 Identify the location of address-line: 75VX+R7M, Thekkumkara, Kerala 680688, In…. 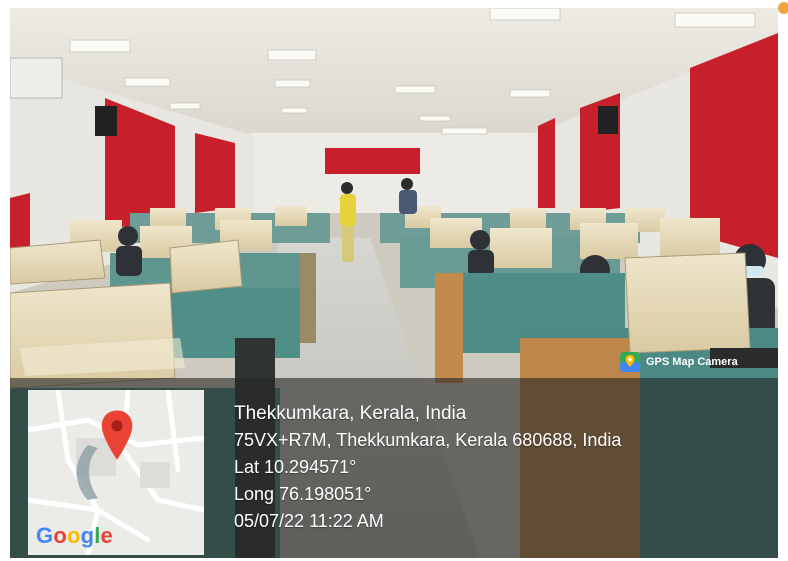
(428, 440).